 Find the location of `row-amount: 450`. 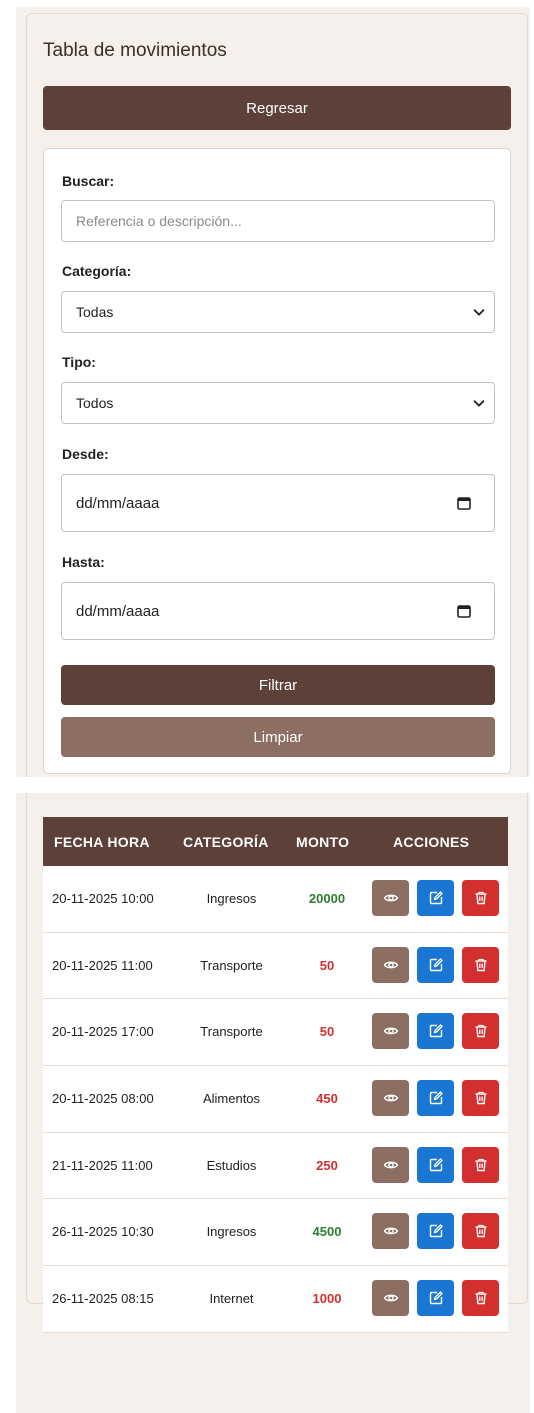

row-amount: 450 is located at coordinates (327, 1099).